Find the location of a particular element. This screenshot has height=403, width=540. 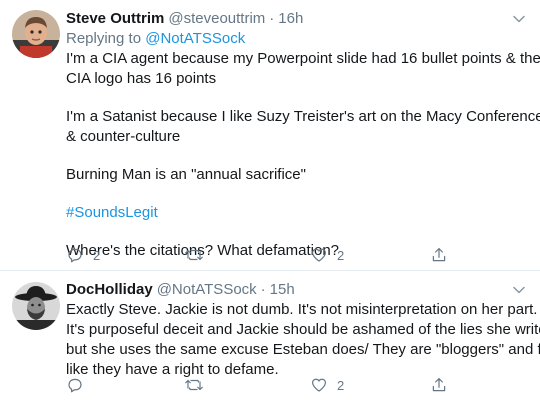

author-handle: @steveouttrim is located at coordinates (216, 19).